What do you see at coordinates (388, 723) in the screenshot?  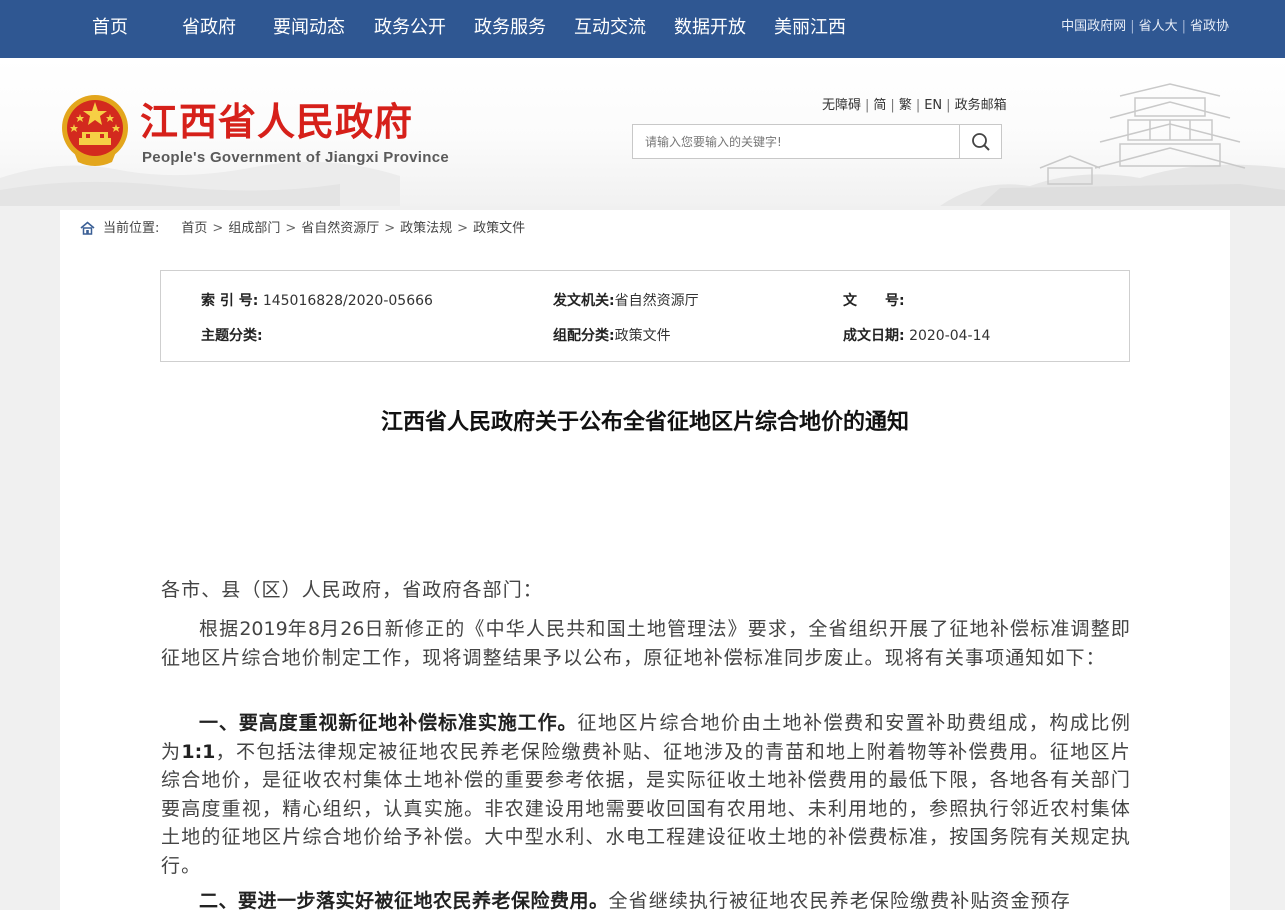 I see `section-heading: 一、要高度重视新征地补偿标准实施工作。` at bounding box center [388, 723].